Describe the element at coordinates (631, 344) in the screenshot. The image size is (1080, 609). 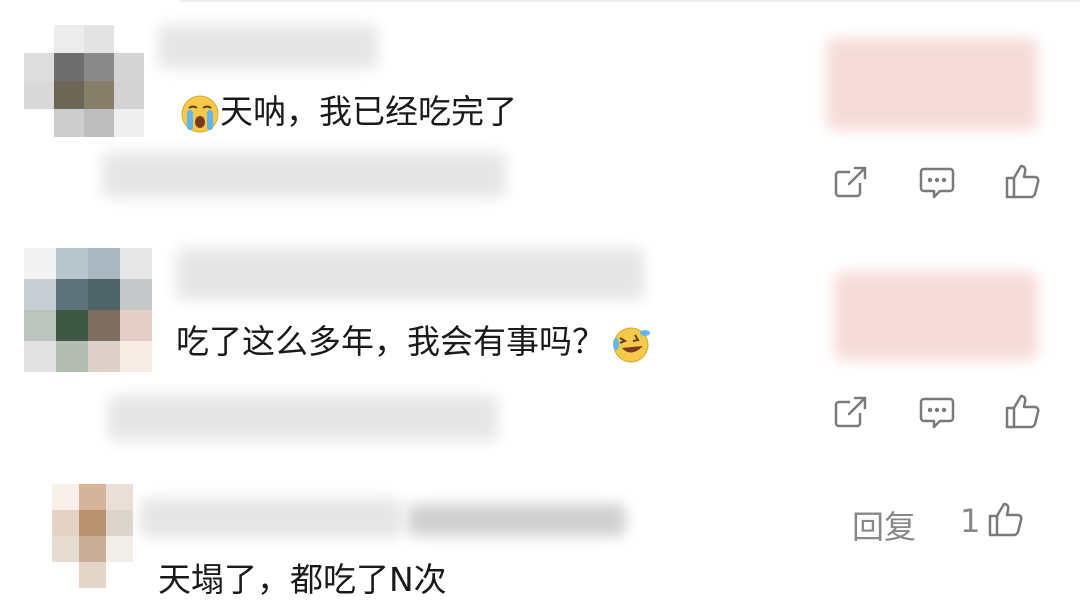
I see `laughing-crying-face-icon` at that location.